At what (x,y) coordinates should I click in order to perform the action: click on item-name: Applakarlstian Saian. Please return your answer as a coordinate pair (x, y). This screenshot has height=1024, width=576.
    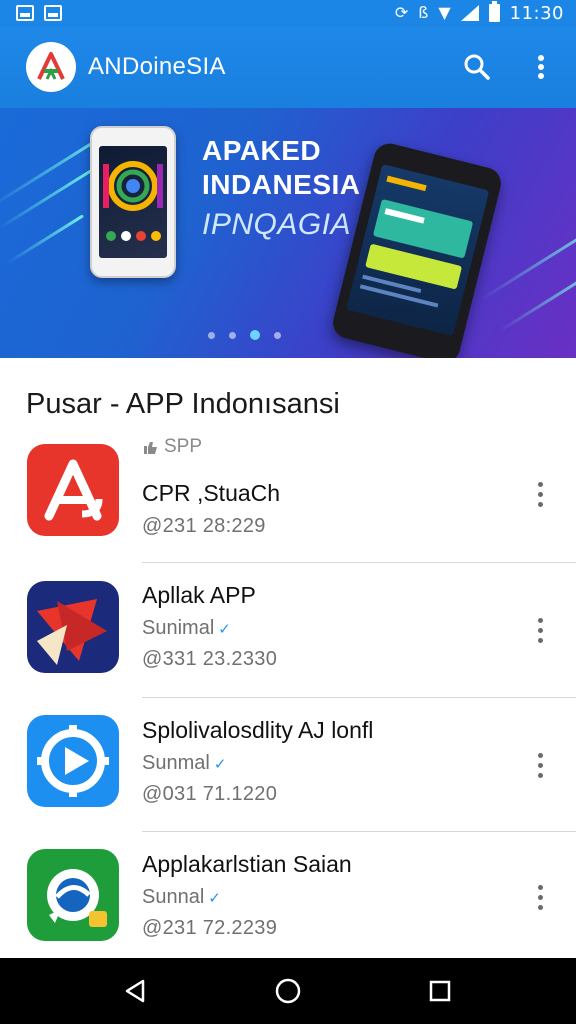
    Looking at the image, I should click on (247, 864).